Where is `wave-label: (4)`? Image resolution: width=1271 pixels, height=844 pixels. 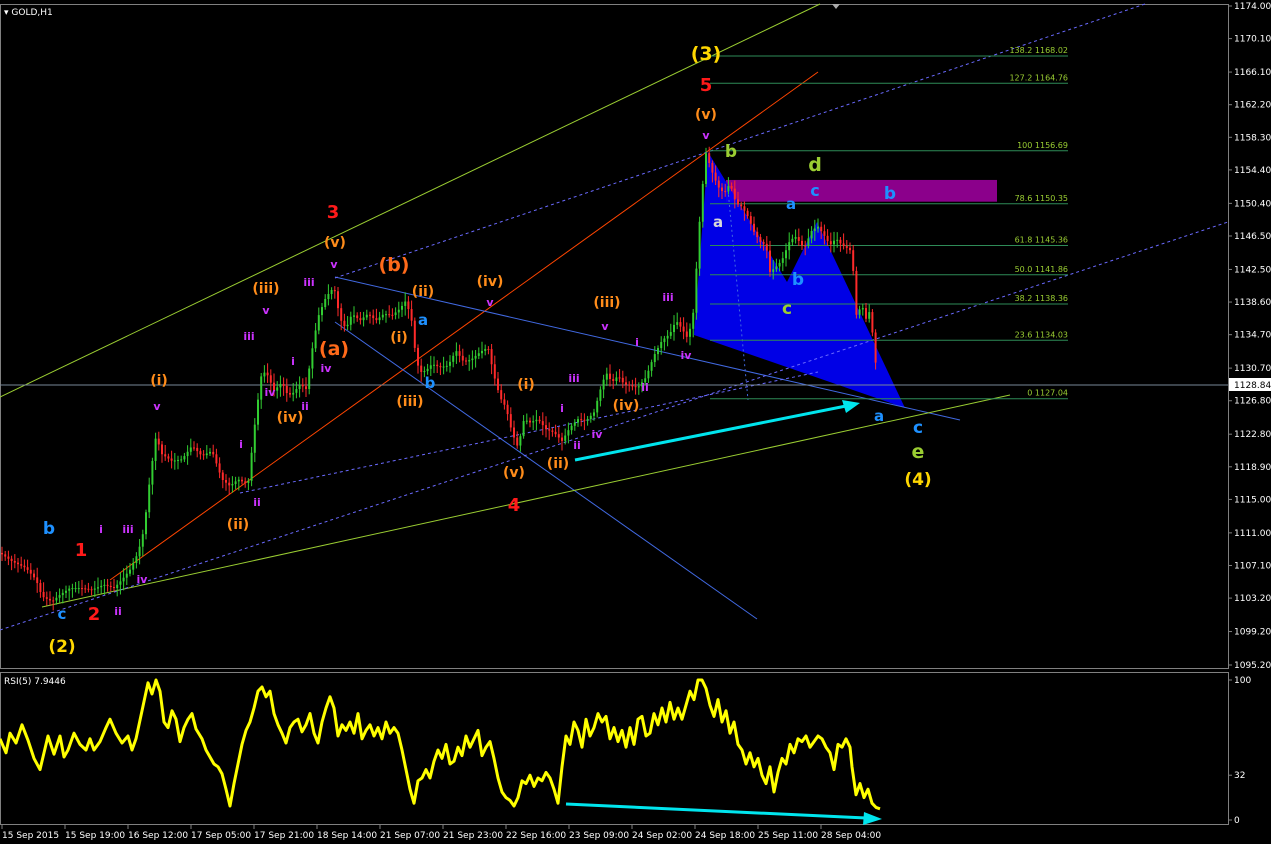 wave-label: (4) is located at coordinates (917, 480).